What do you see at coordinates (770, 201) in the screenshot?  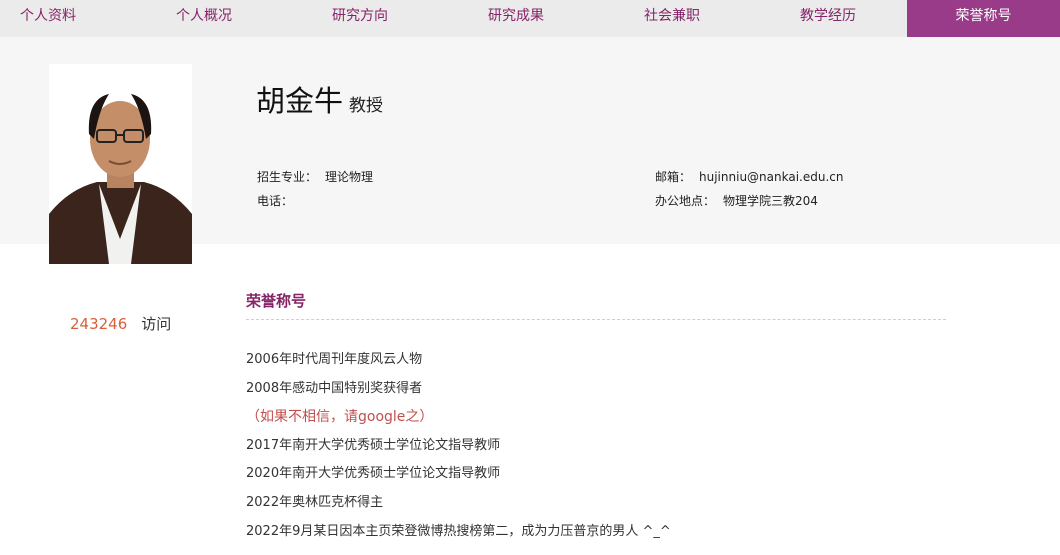 I see `office-value: 物理学院三教204` at bounding box center [770, 201].